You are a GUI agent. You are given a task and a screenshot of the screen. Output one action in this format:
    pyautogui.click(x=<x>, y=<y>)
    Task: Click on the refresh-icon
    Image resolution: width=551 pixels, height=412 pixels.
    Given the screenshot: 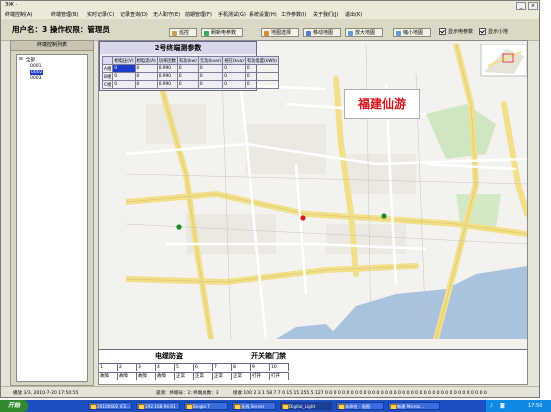 What is the action you would take?
    pyautogui.click(x=206, y=33)
    